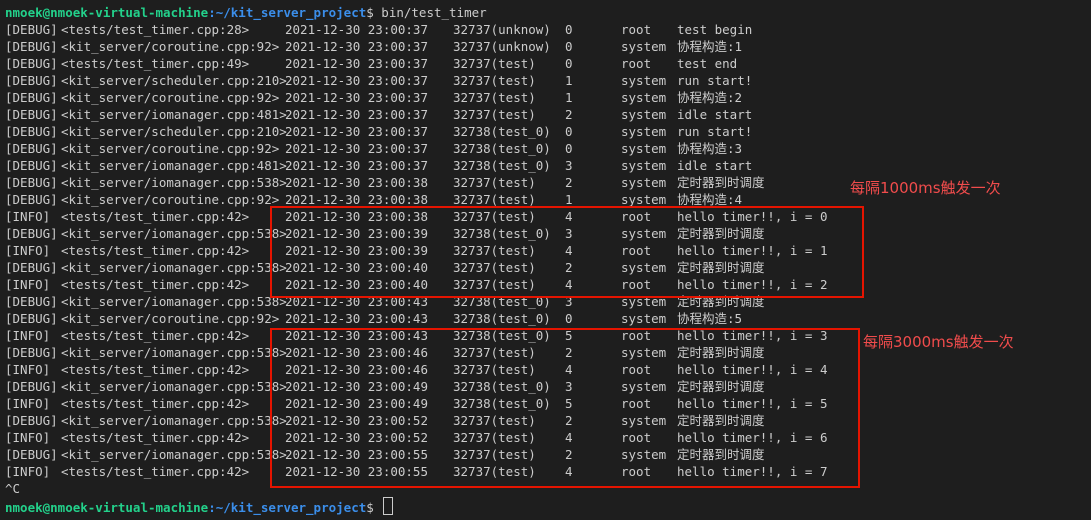 Image resolution: width=1091 pixels, height=520 pixels. I want to click on log-message: 协程构造:5, so click(710, 318).